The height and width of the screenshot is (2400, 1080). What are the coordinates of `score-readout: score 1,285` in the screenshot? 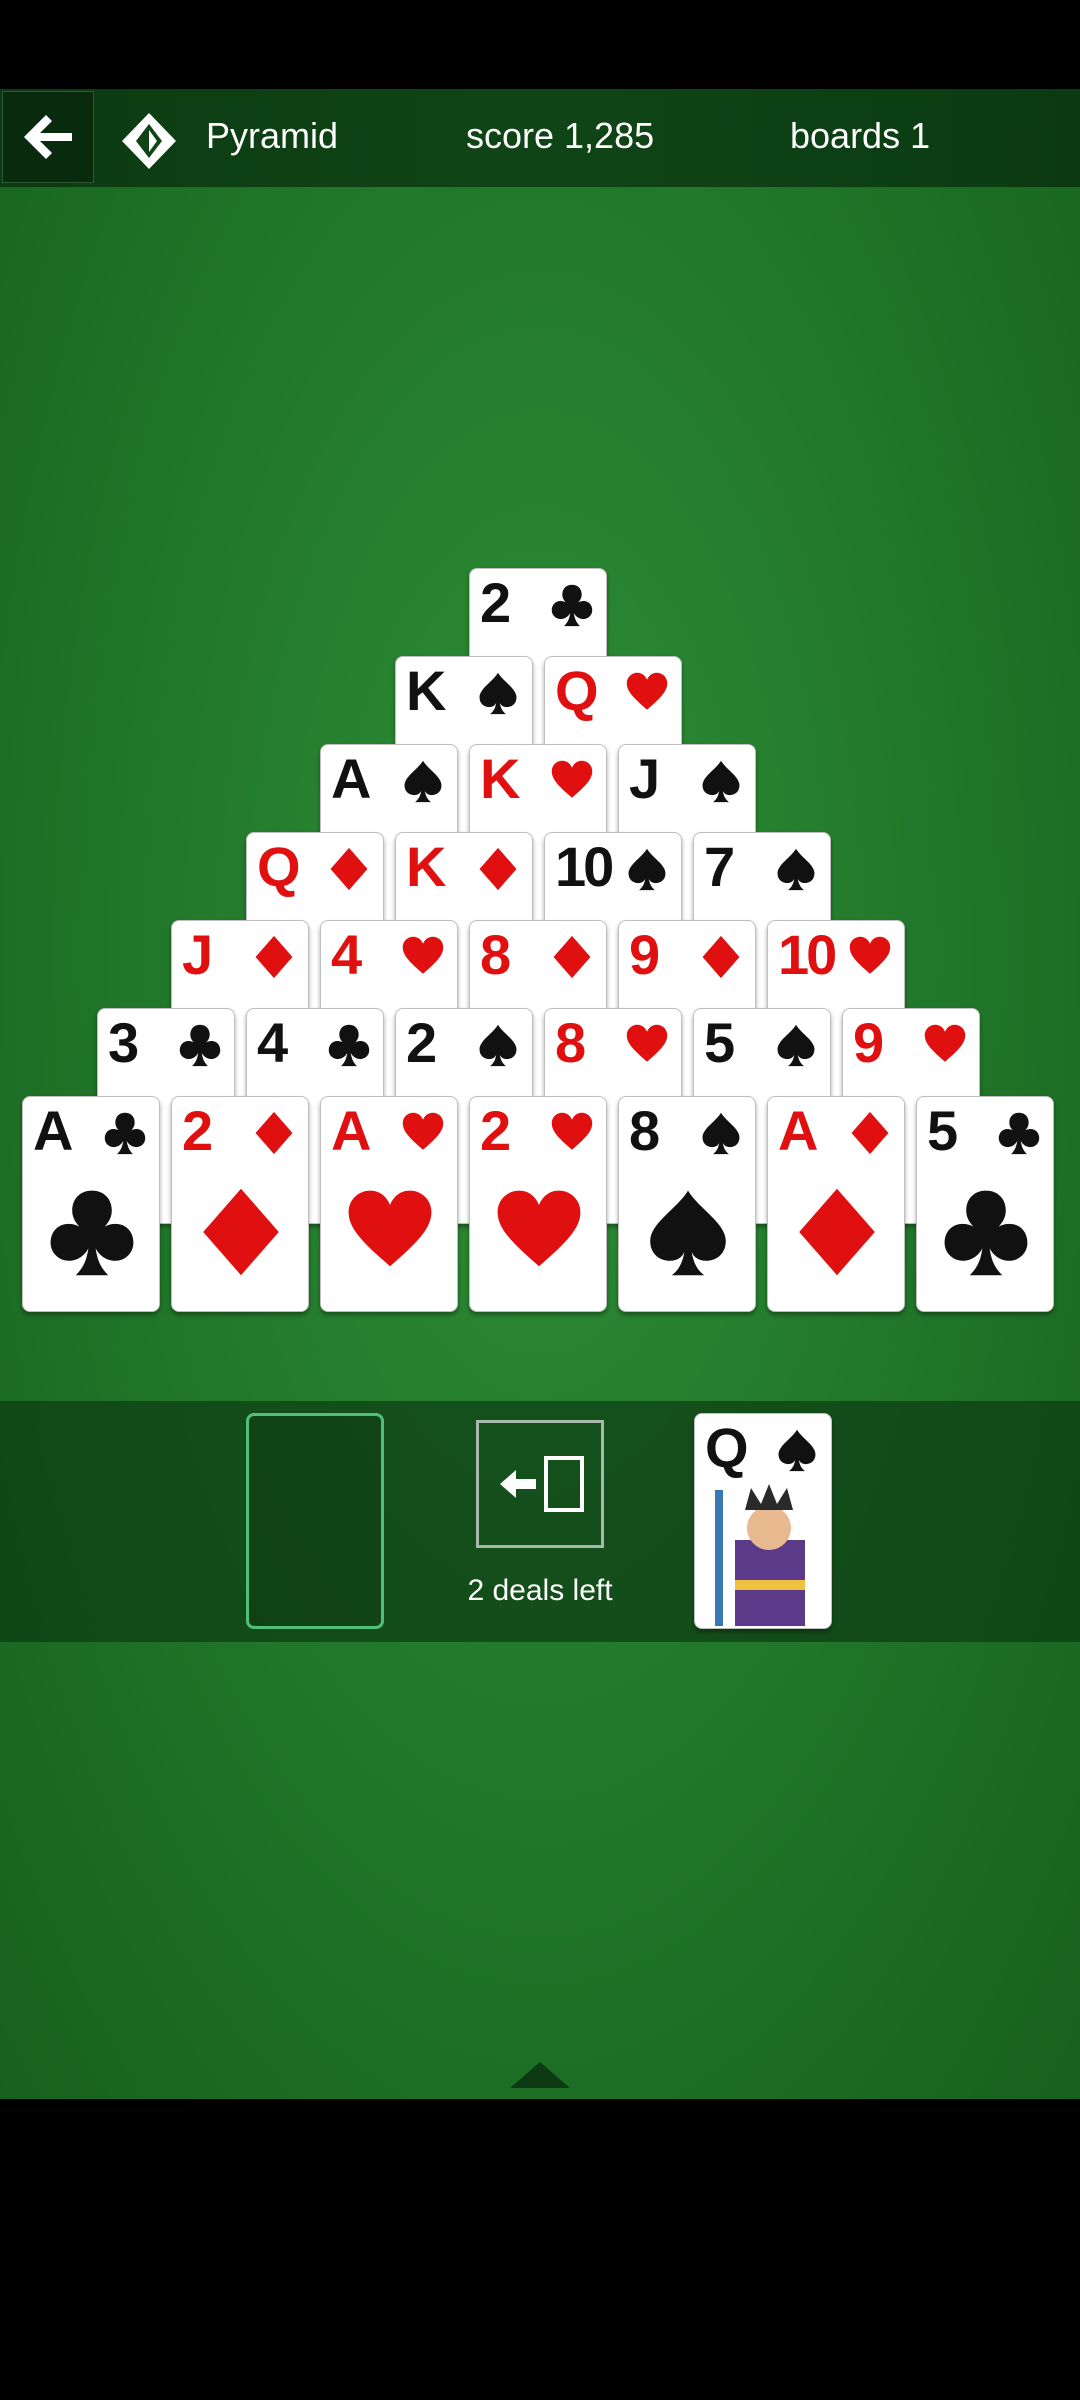 It's located at (560, 135).